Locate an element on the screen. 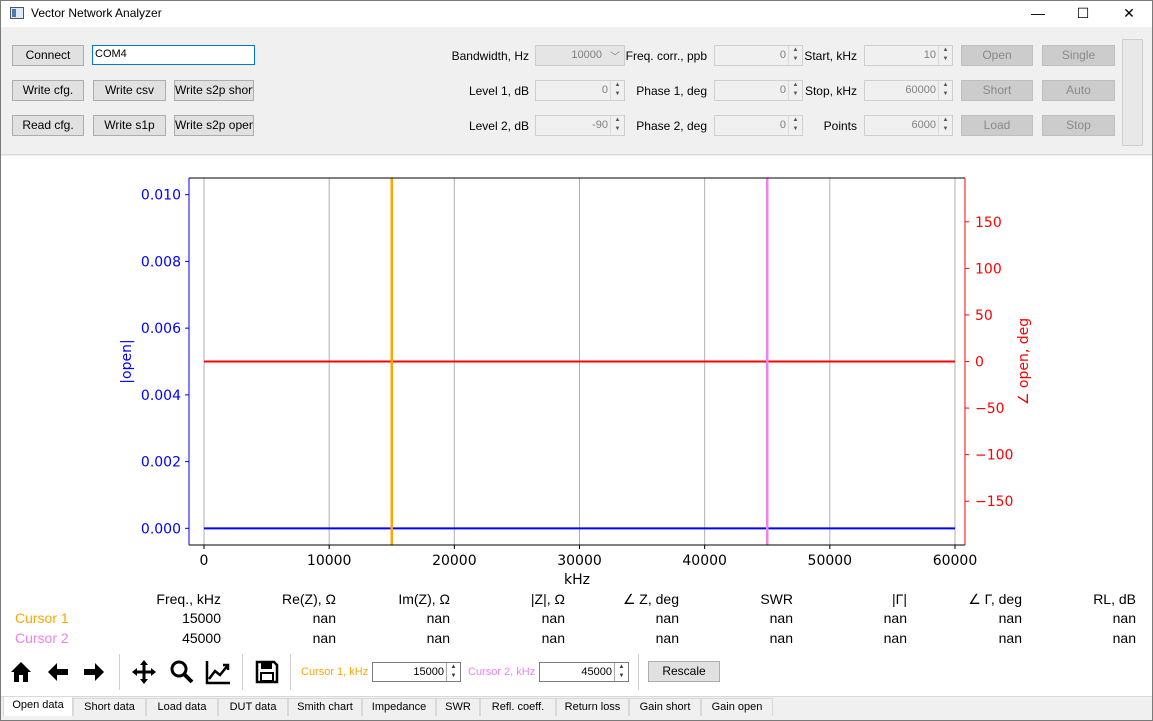 The image size is (1153, 721). save-icon is located at coordinates (267, 672).